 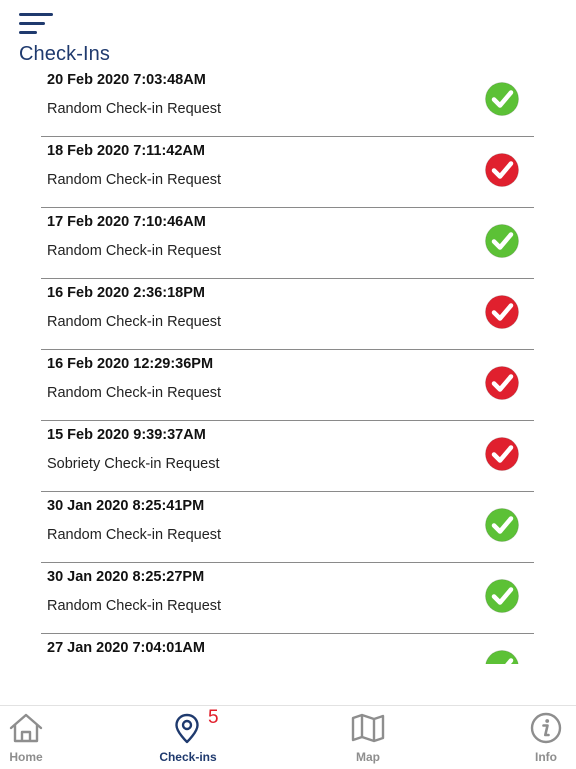 I want to click on tab-check-ins-label: Check-ins, so click(x=188, y=757).